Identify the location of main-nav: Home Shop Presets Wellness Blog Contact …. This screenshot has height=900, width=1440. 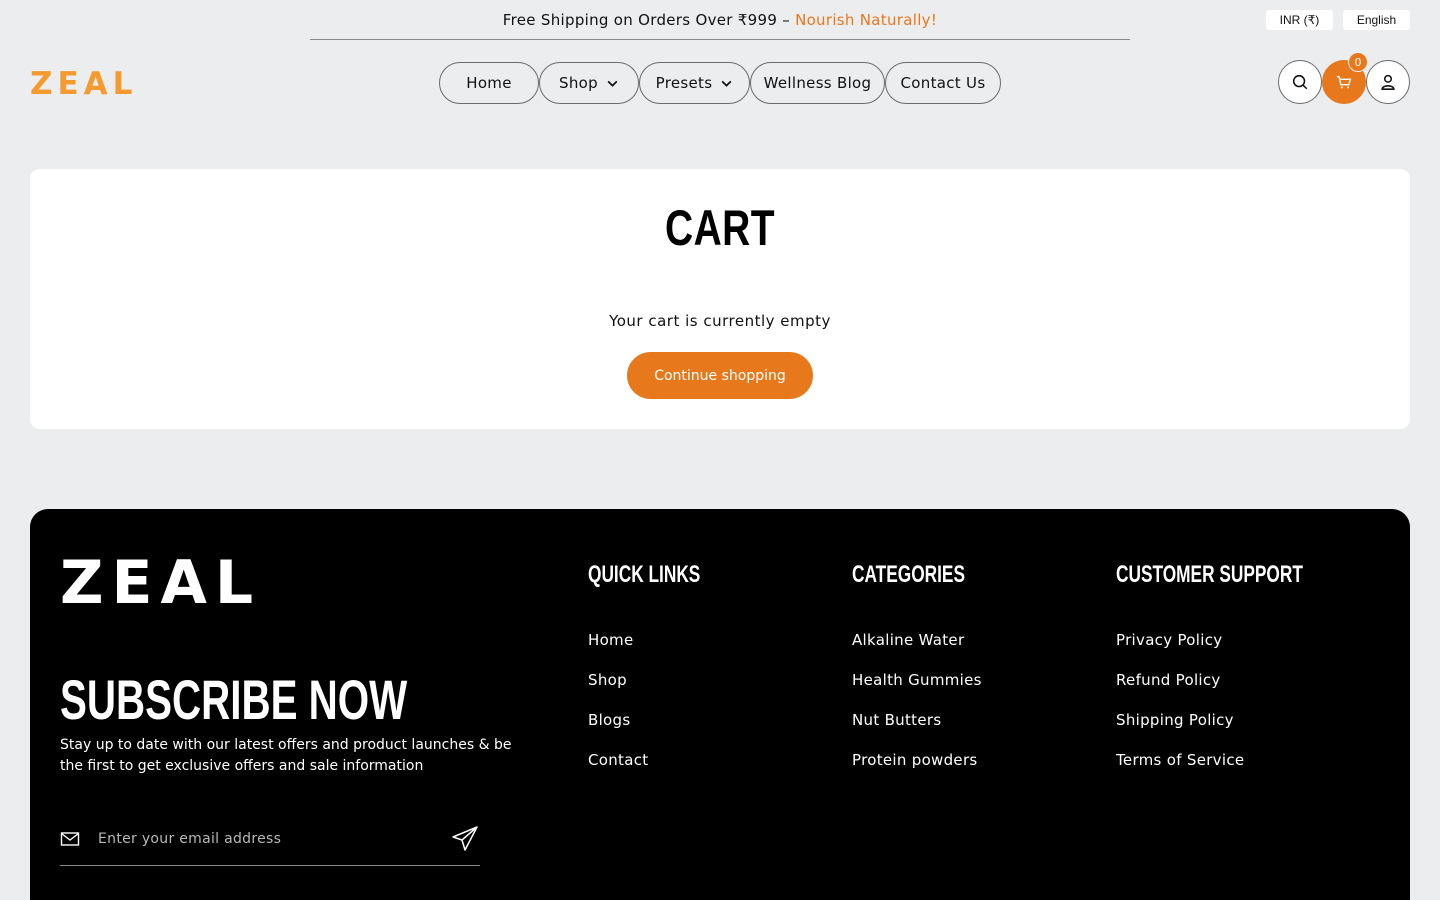
(720, 83).